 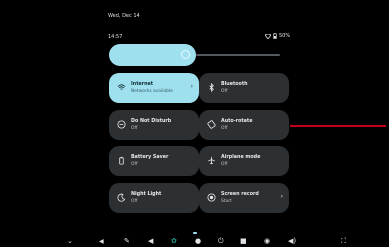 I want to click on tile-auto-rotate-subtitle: Off, so click(x=224, y=128).